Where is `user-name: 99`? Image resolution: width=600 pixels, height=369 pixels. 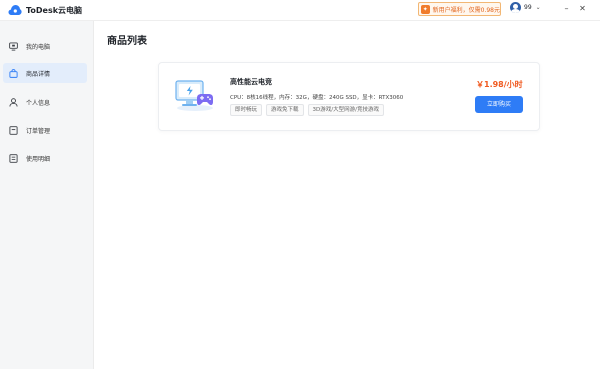
user-name: 99 is located at coordinates (528, 7).